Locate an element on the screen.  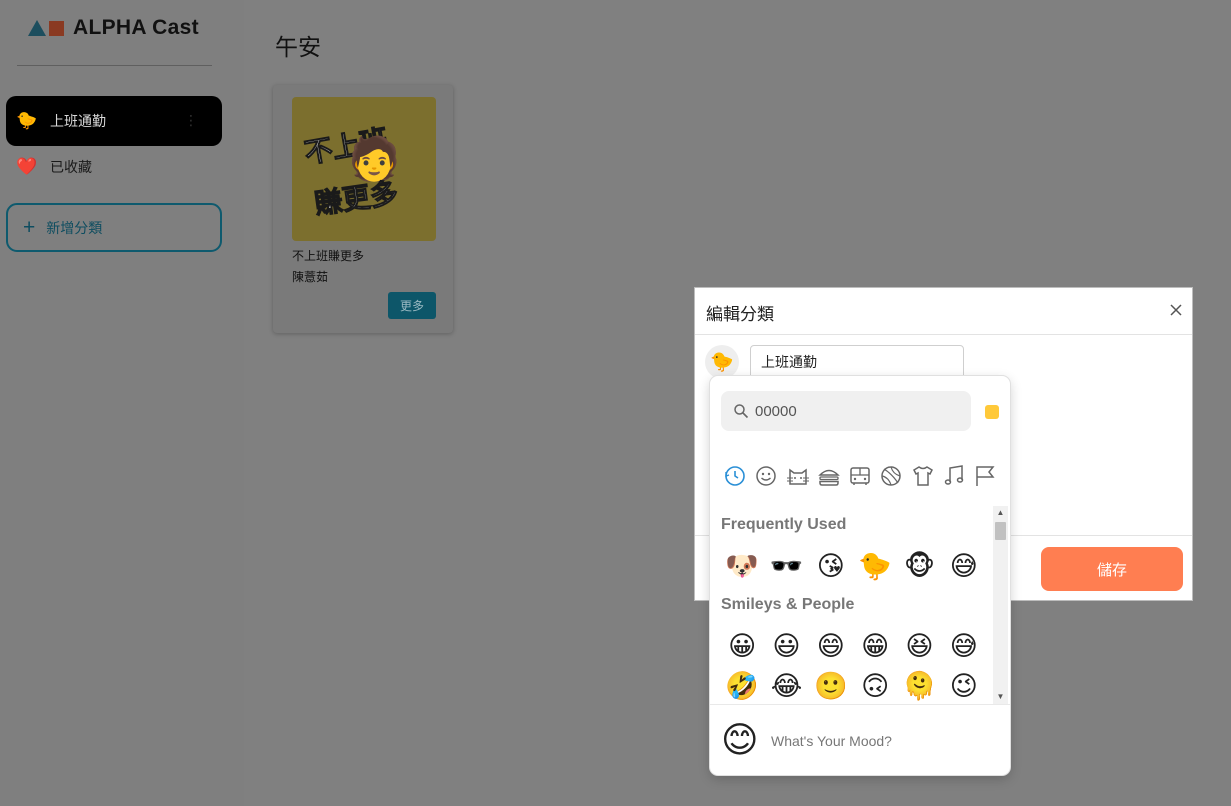
cat-icon is located at coordinates (798, 476).